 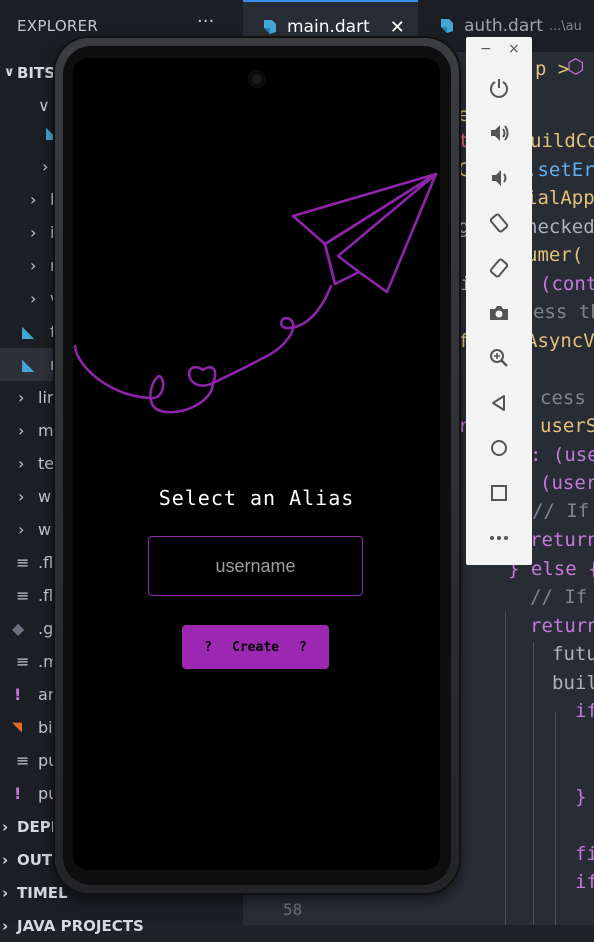 I want to click on section-java-projects: › JAVA PROJECTS, so click(x=121, y=925).